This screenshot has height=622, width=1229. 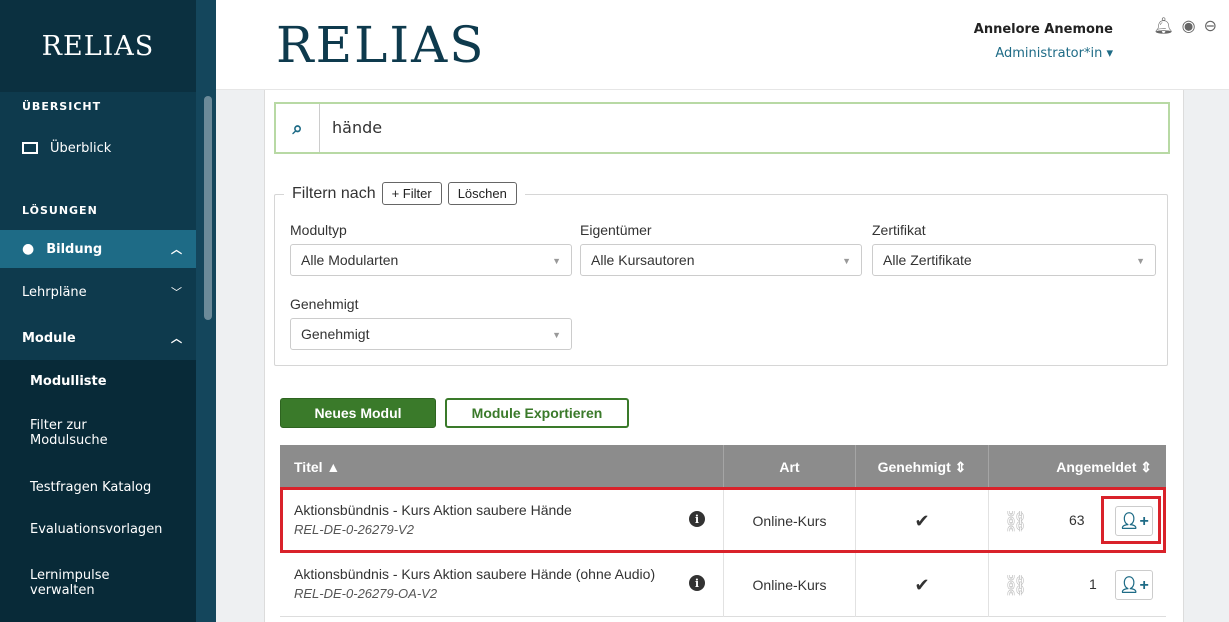 I want to click on sidebar-item-evaluation-templates: Evaluationsvorlagen, so click(x=96, y=529).